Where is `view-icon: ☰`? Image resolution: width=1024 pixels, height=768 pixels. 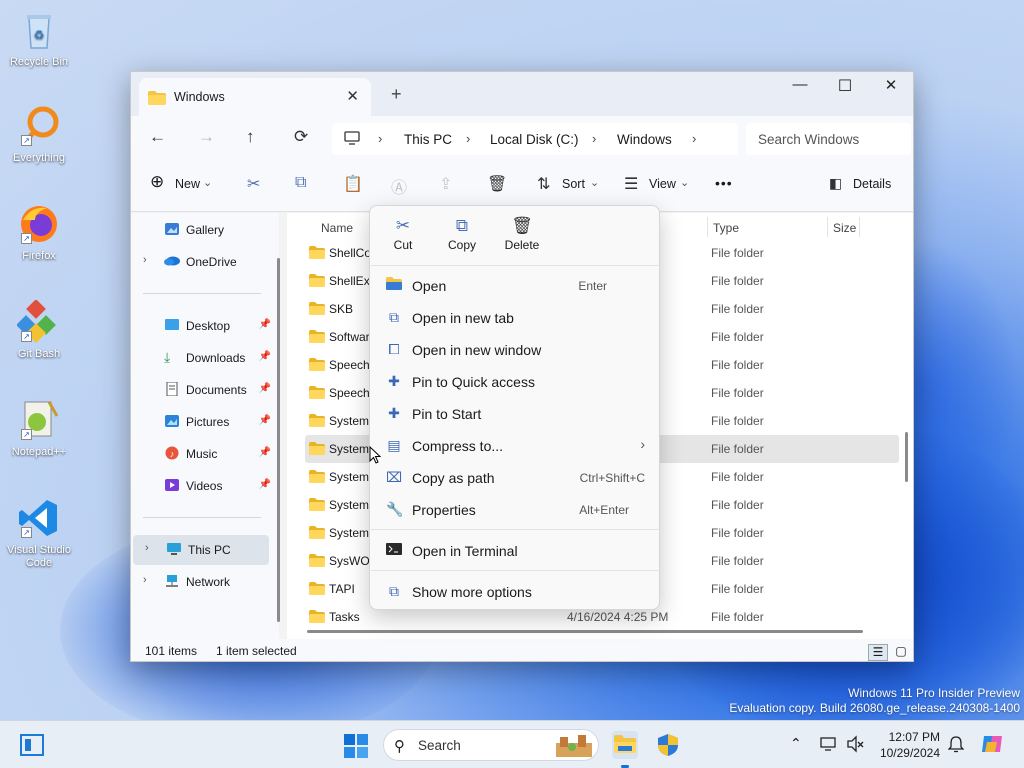 view-icon: ☰ is located at coordinates (631, 184).